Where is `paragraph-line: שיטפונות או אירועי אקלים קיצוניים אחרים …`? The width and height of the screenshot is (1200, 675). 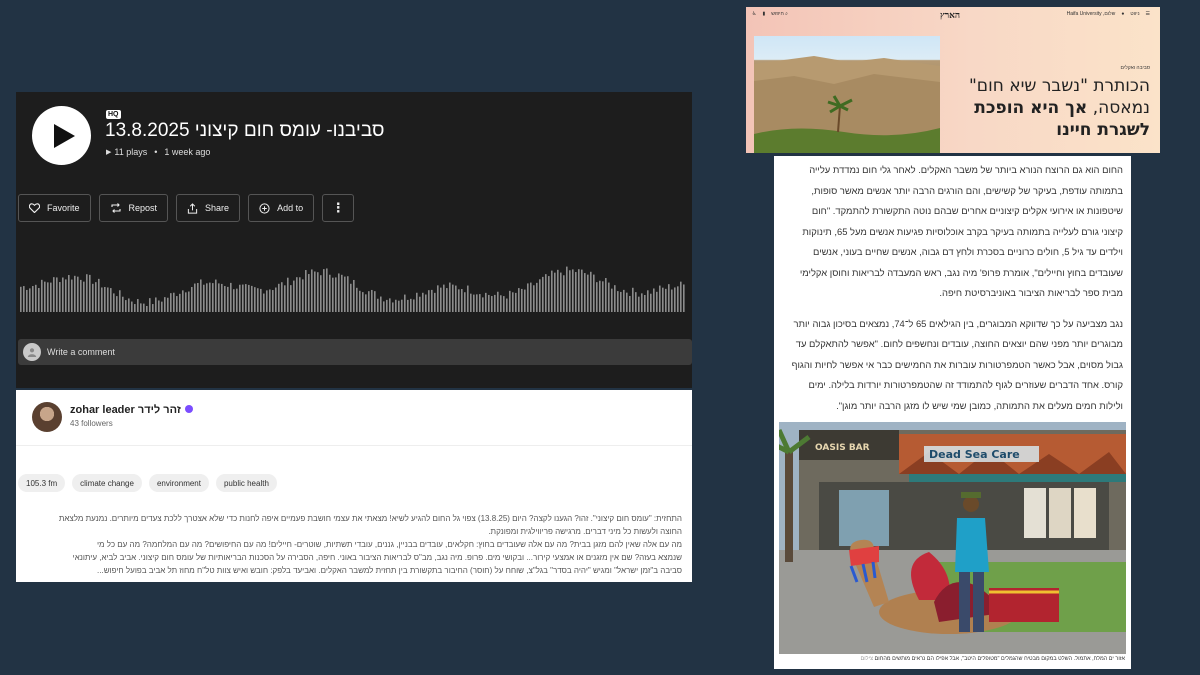 paragraph-line: שיטפונות או אירועי אקלים קיצוניים אחרים … is located at coordinates (967, 210).